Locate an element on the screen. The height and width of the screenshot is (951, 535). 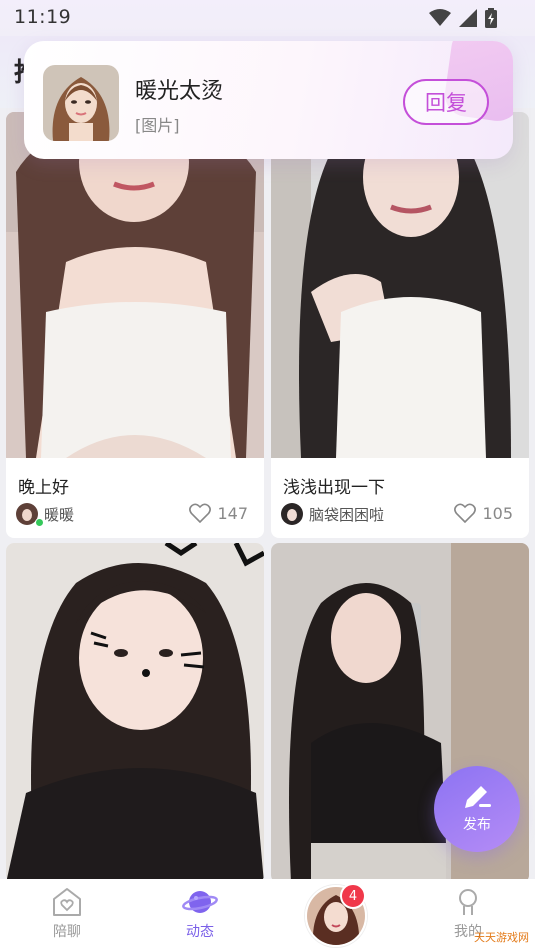
post-author: 脑袋困困啦 is located at coordinates (332, 514).